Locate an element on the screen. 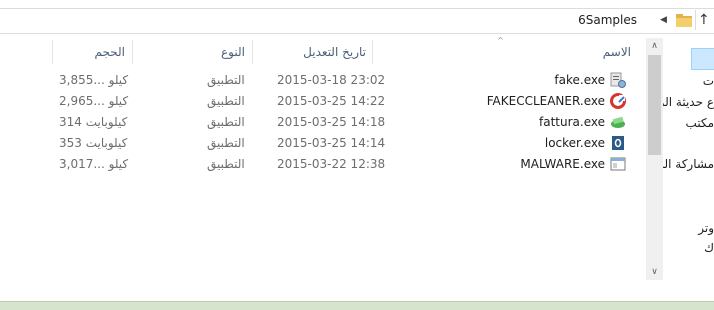 This screenshot has height=310, width=714. nav-selected-item is located at coordinates (702, 59).